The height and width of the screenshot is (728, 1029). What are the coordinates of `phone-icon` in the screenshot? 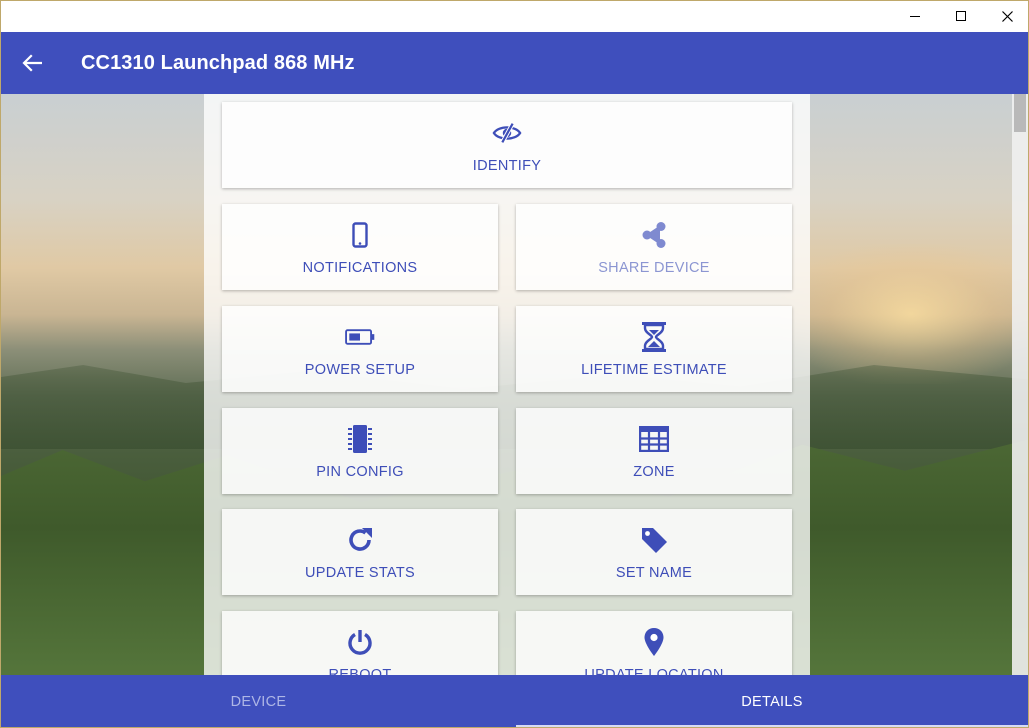 It's located at (360, 235).